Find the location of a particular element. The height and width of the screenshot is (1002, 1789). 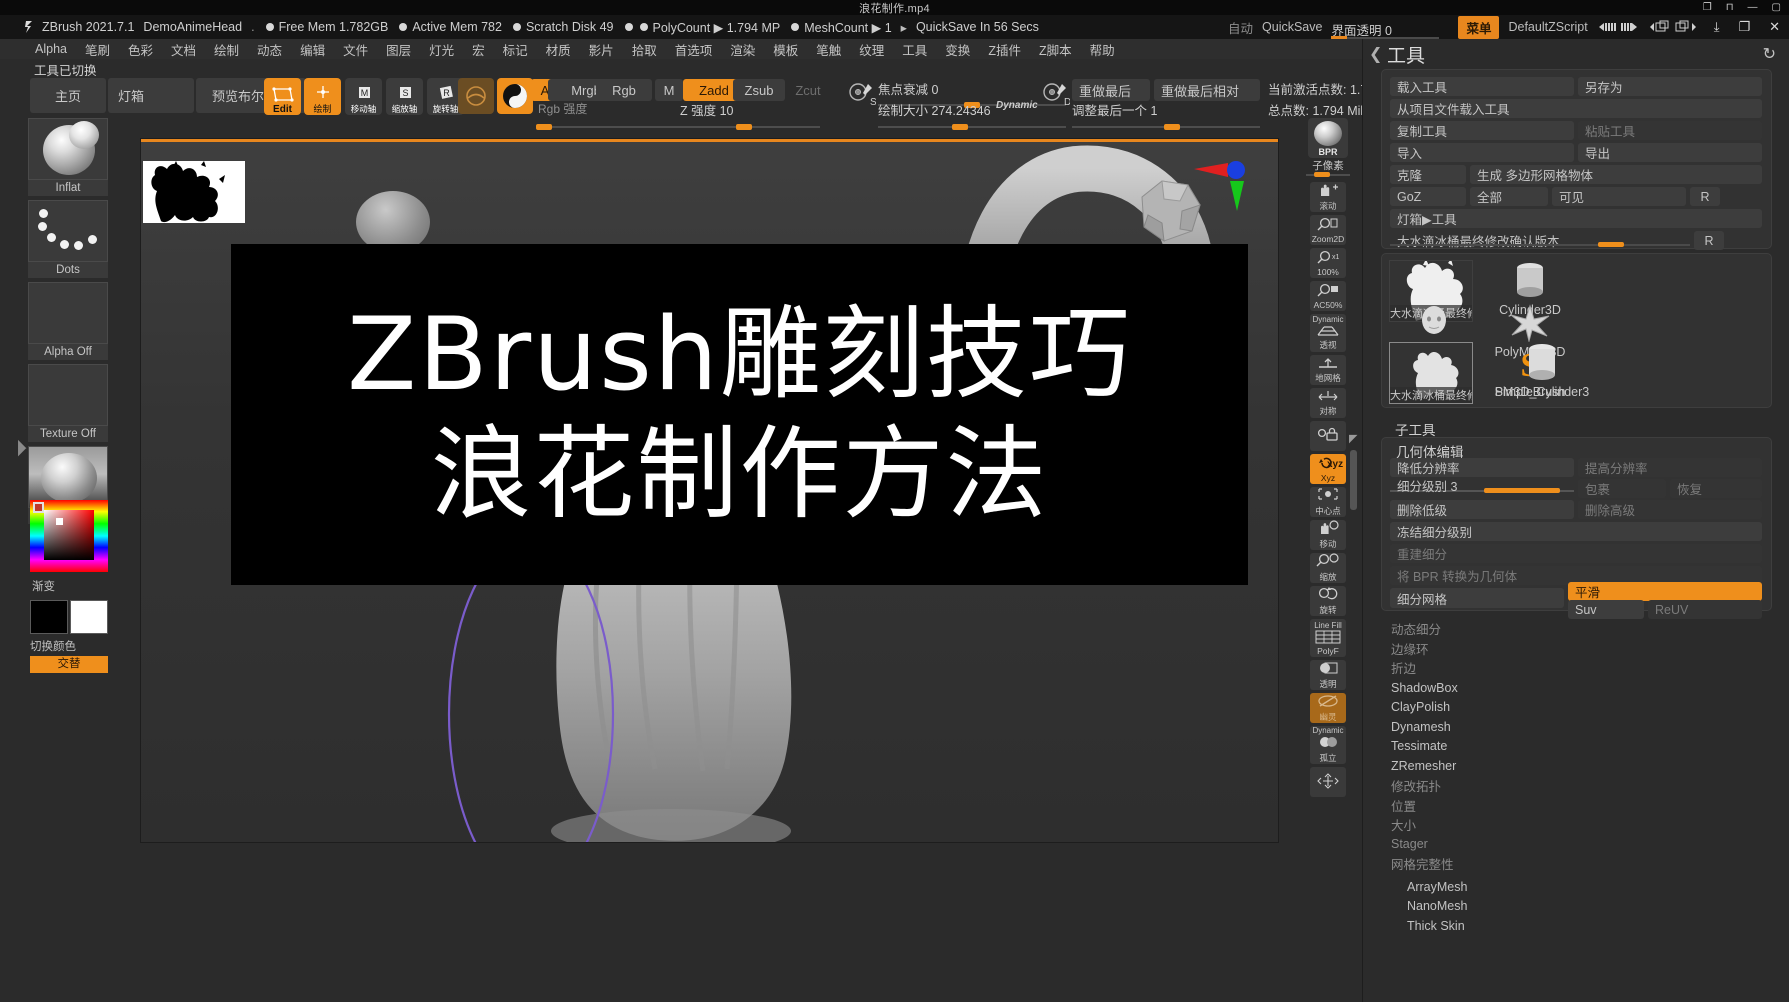

sidebar-scroll-arrows: ◣ ◤ is located at coordinates (22, 448).